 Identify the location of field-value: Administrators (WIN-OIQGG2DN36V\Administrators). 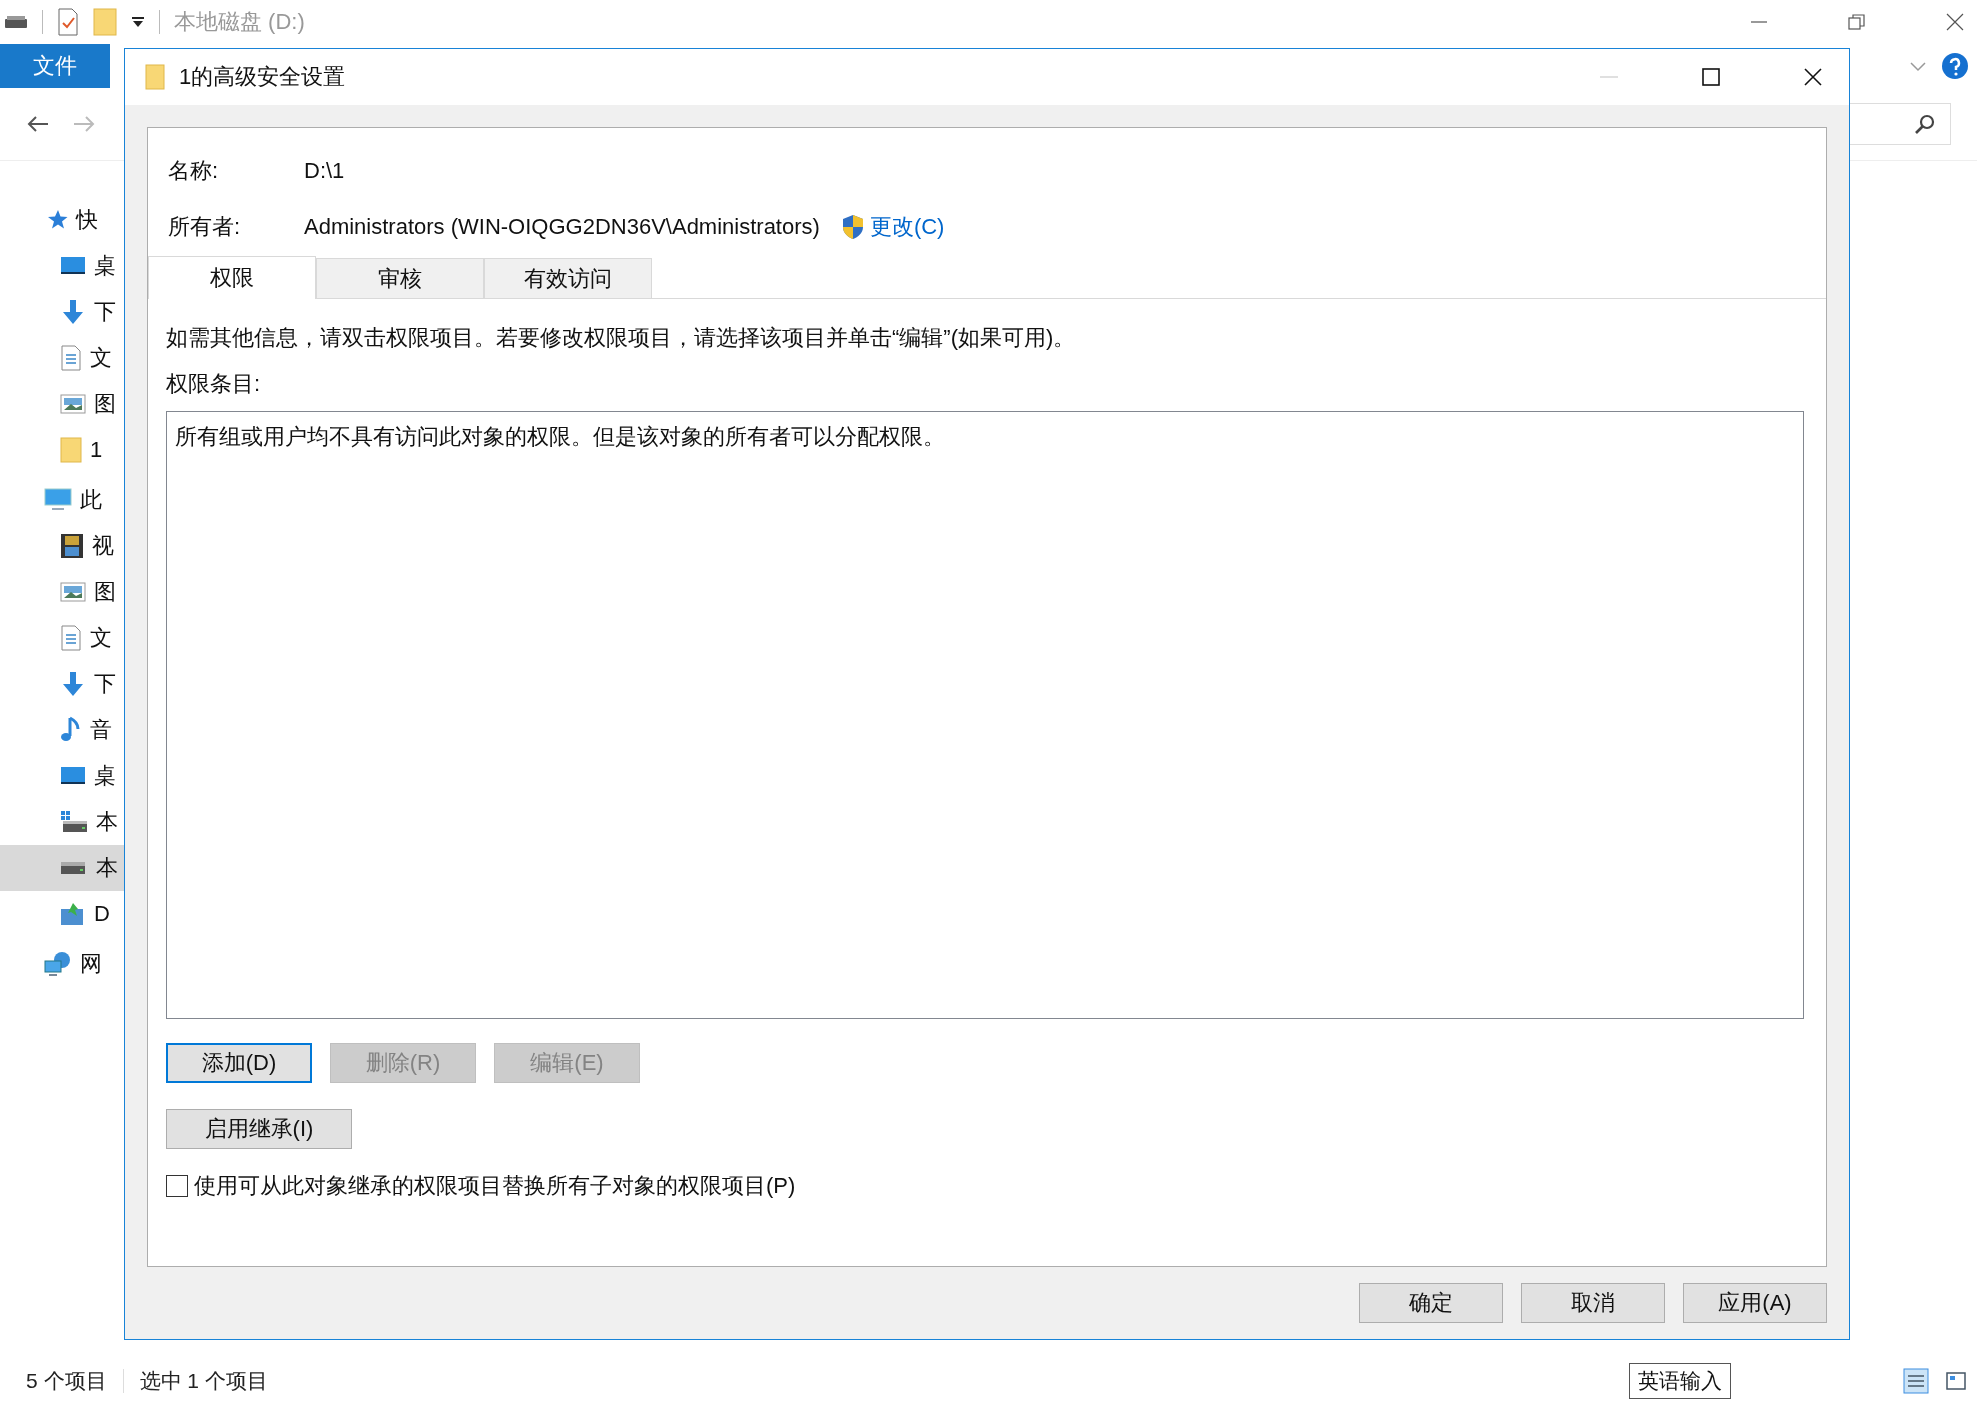
(562, 227).